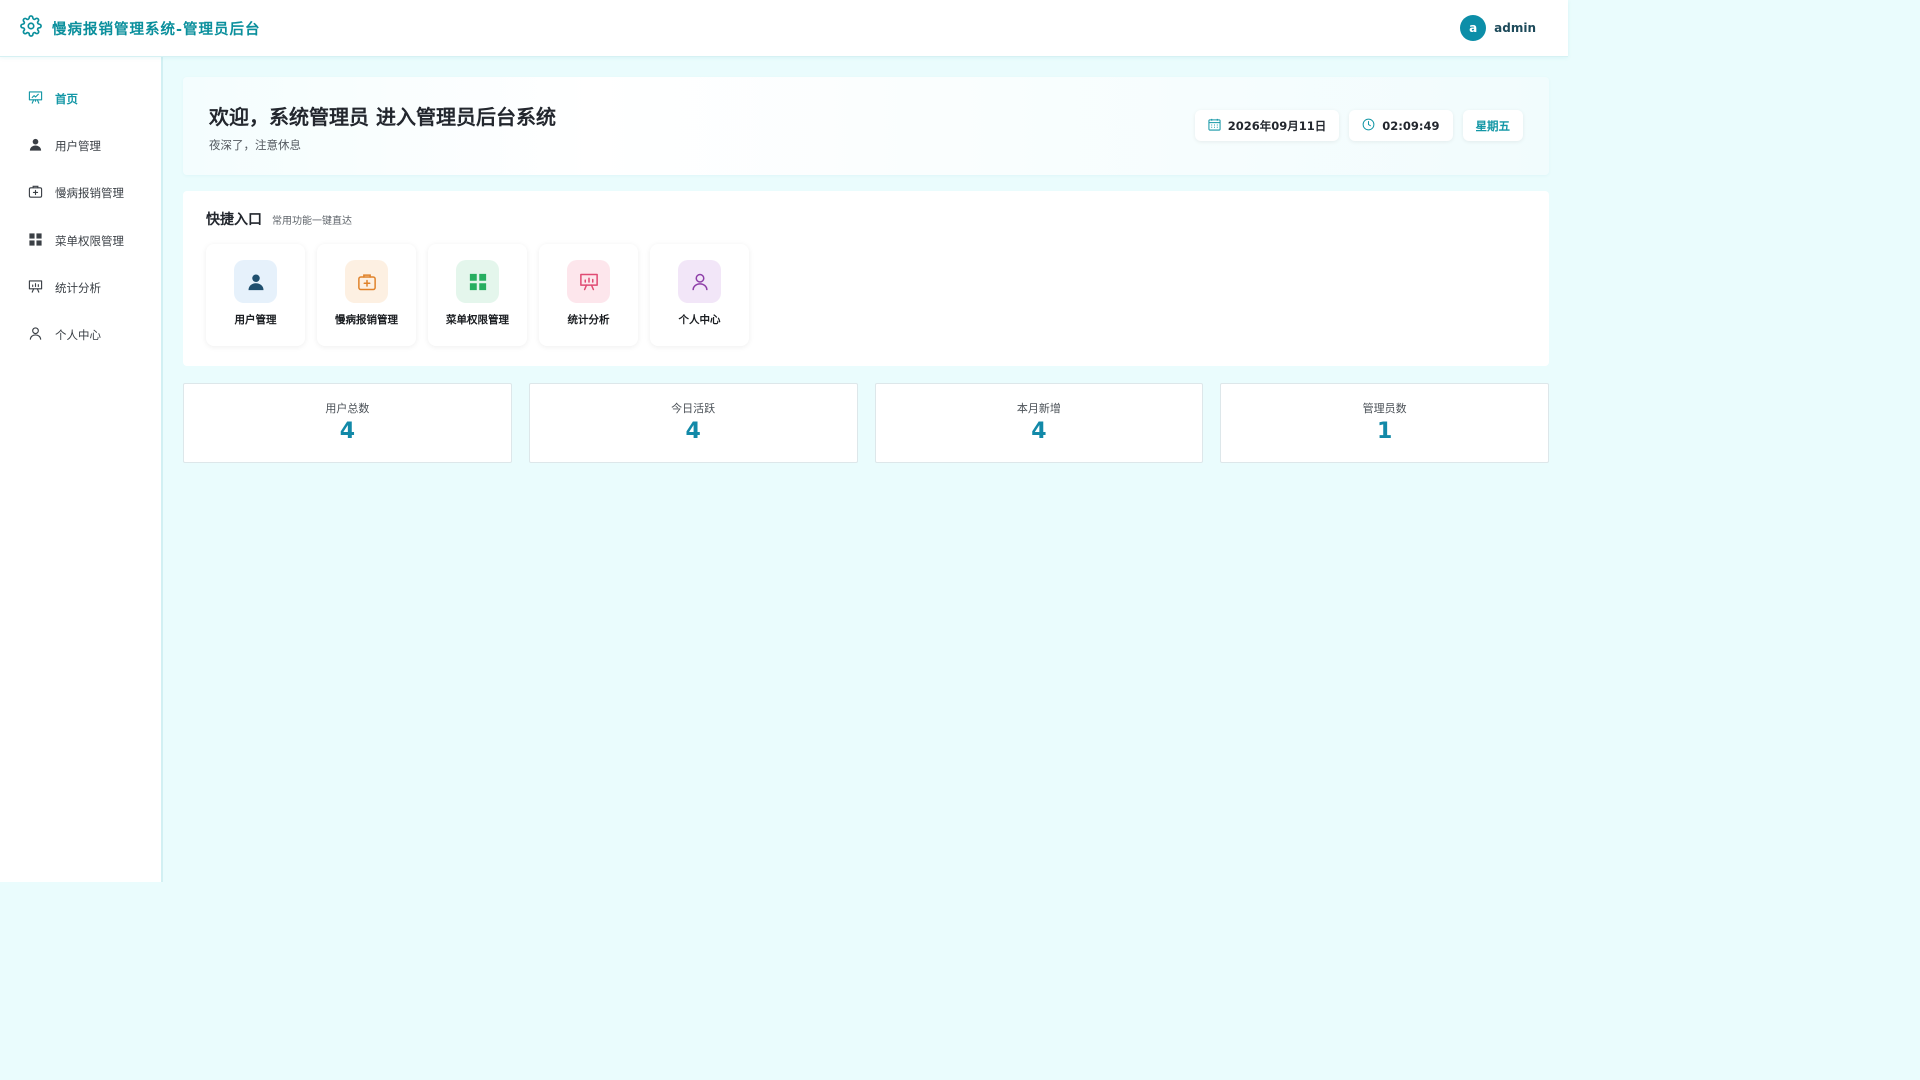 This screenshot has height=1080, width=1920. I want to click on stats-row: 用户总数 4 今日活跃 4 本月新增 4 管理员数 1, so click(866, 423).